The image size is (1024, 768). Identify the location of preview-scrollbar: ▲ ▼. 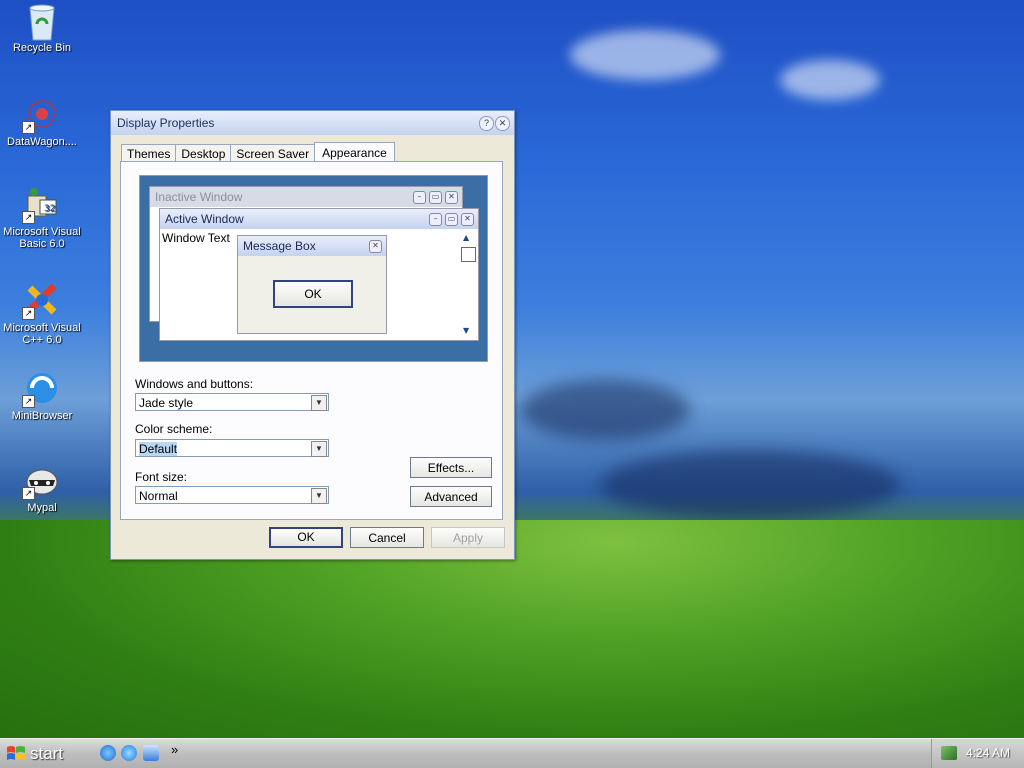
(468, 284).